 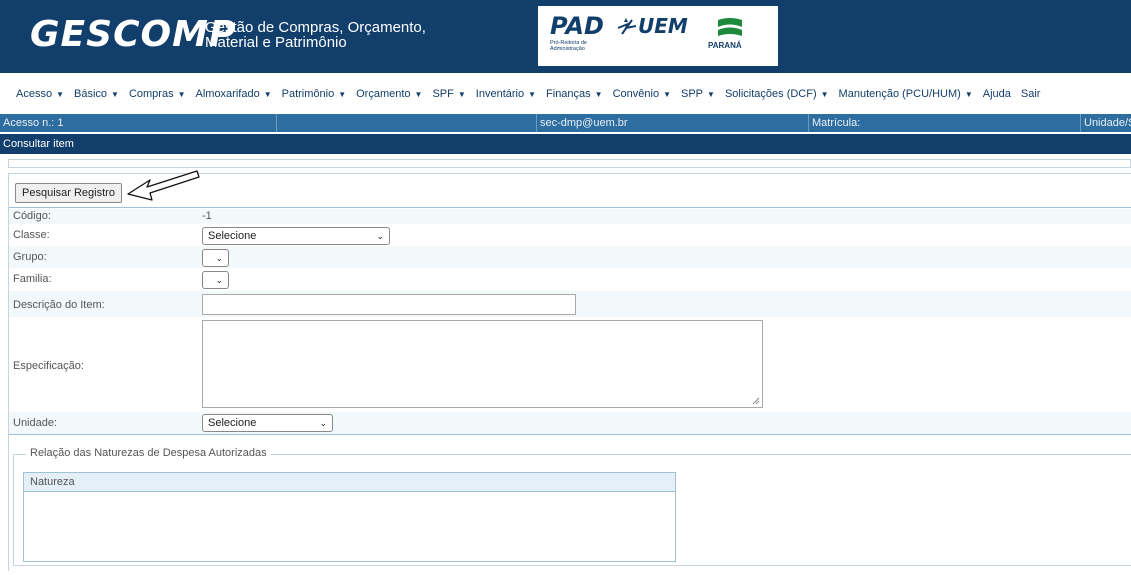 I want to click on resize-handle-icon, so click(x=756, y=401).